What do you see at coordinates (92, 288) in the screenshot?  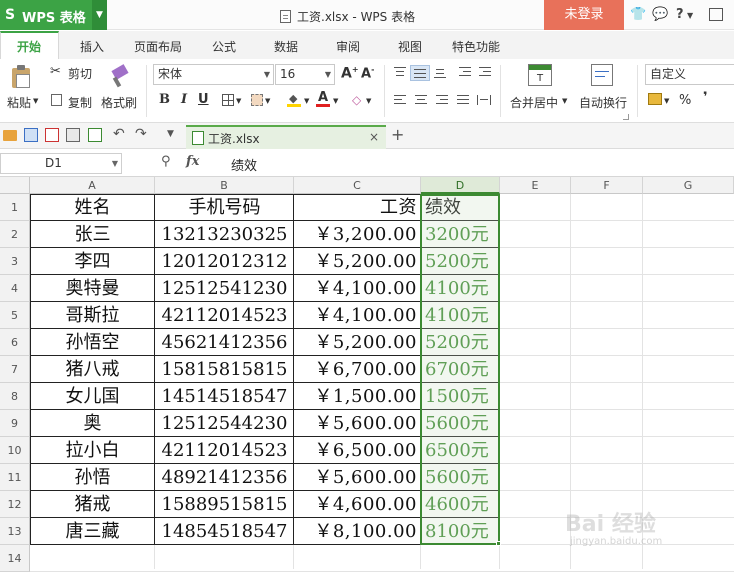 I see `table-cell: 奥特曼` at bounding box center [92, 288].